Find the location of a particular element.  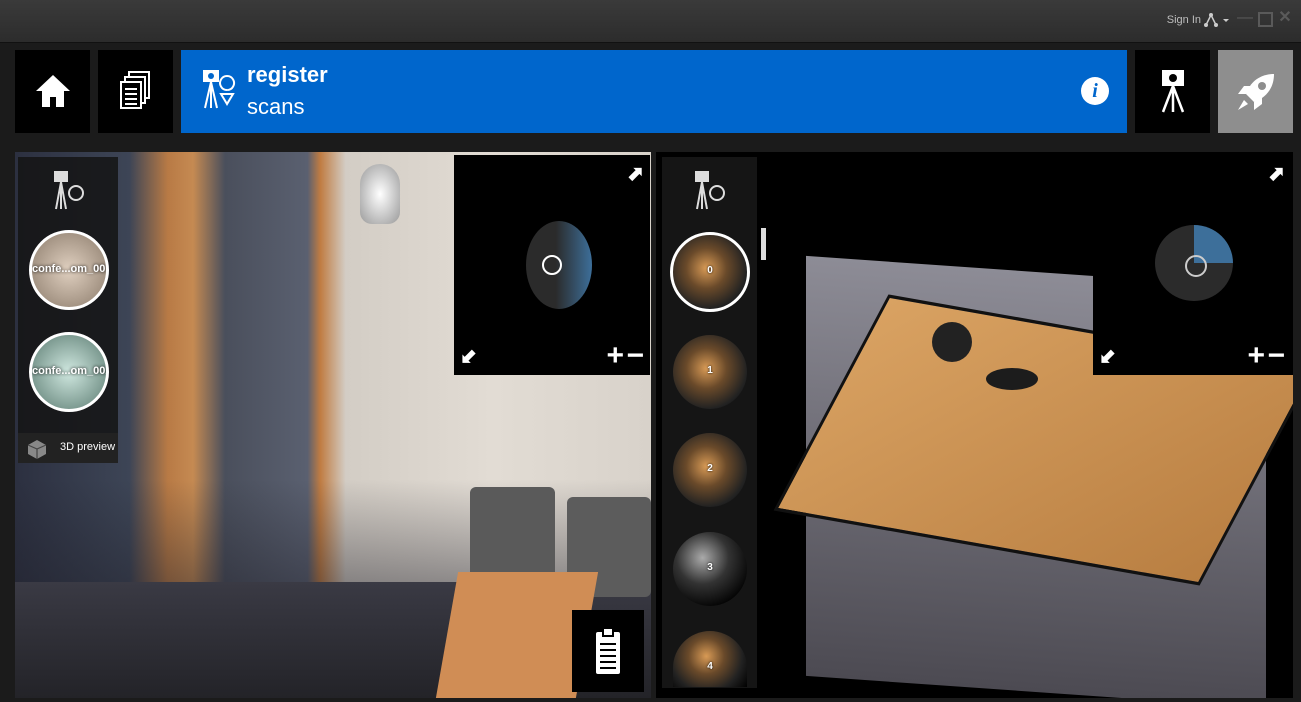

scan-thumbnail-label: confe...om_002 is located at coordinates (70, 371).